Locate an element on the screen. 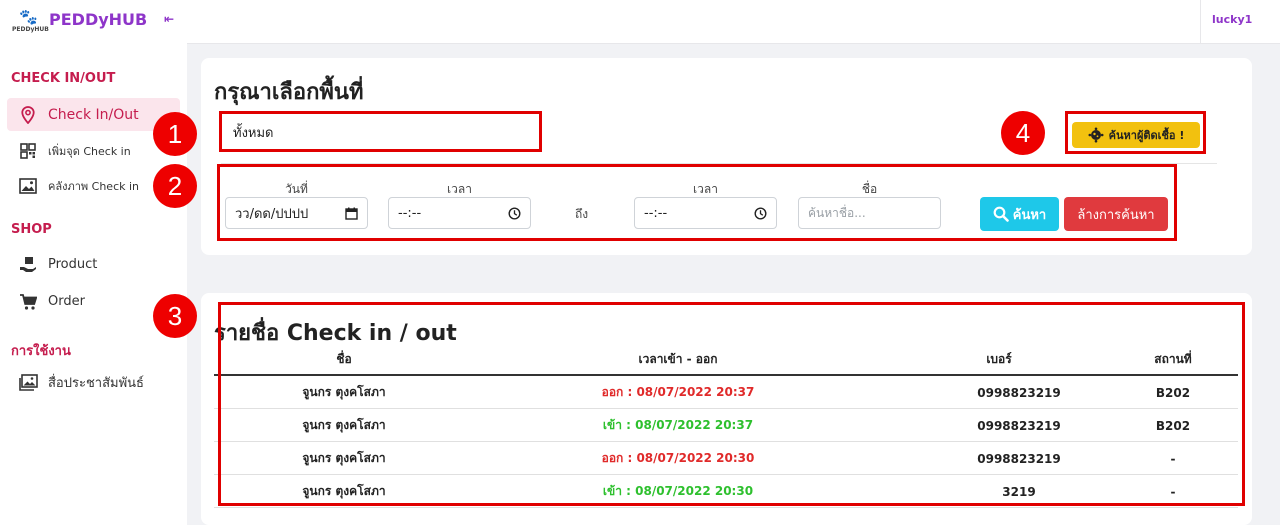  image-icon is located at coordinates (28, 186).